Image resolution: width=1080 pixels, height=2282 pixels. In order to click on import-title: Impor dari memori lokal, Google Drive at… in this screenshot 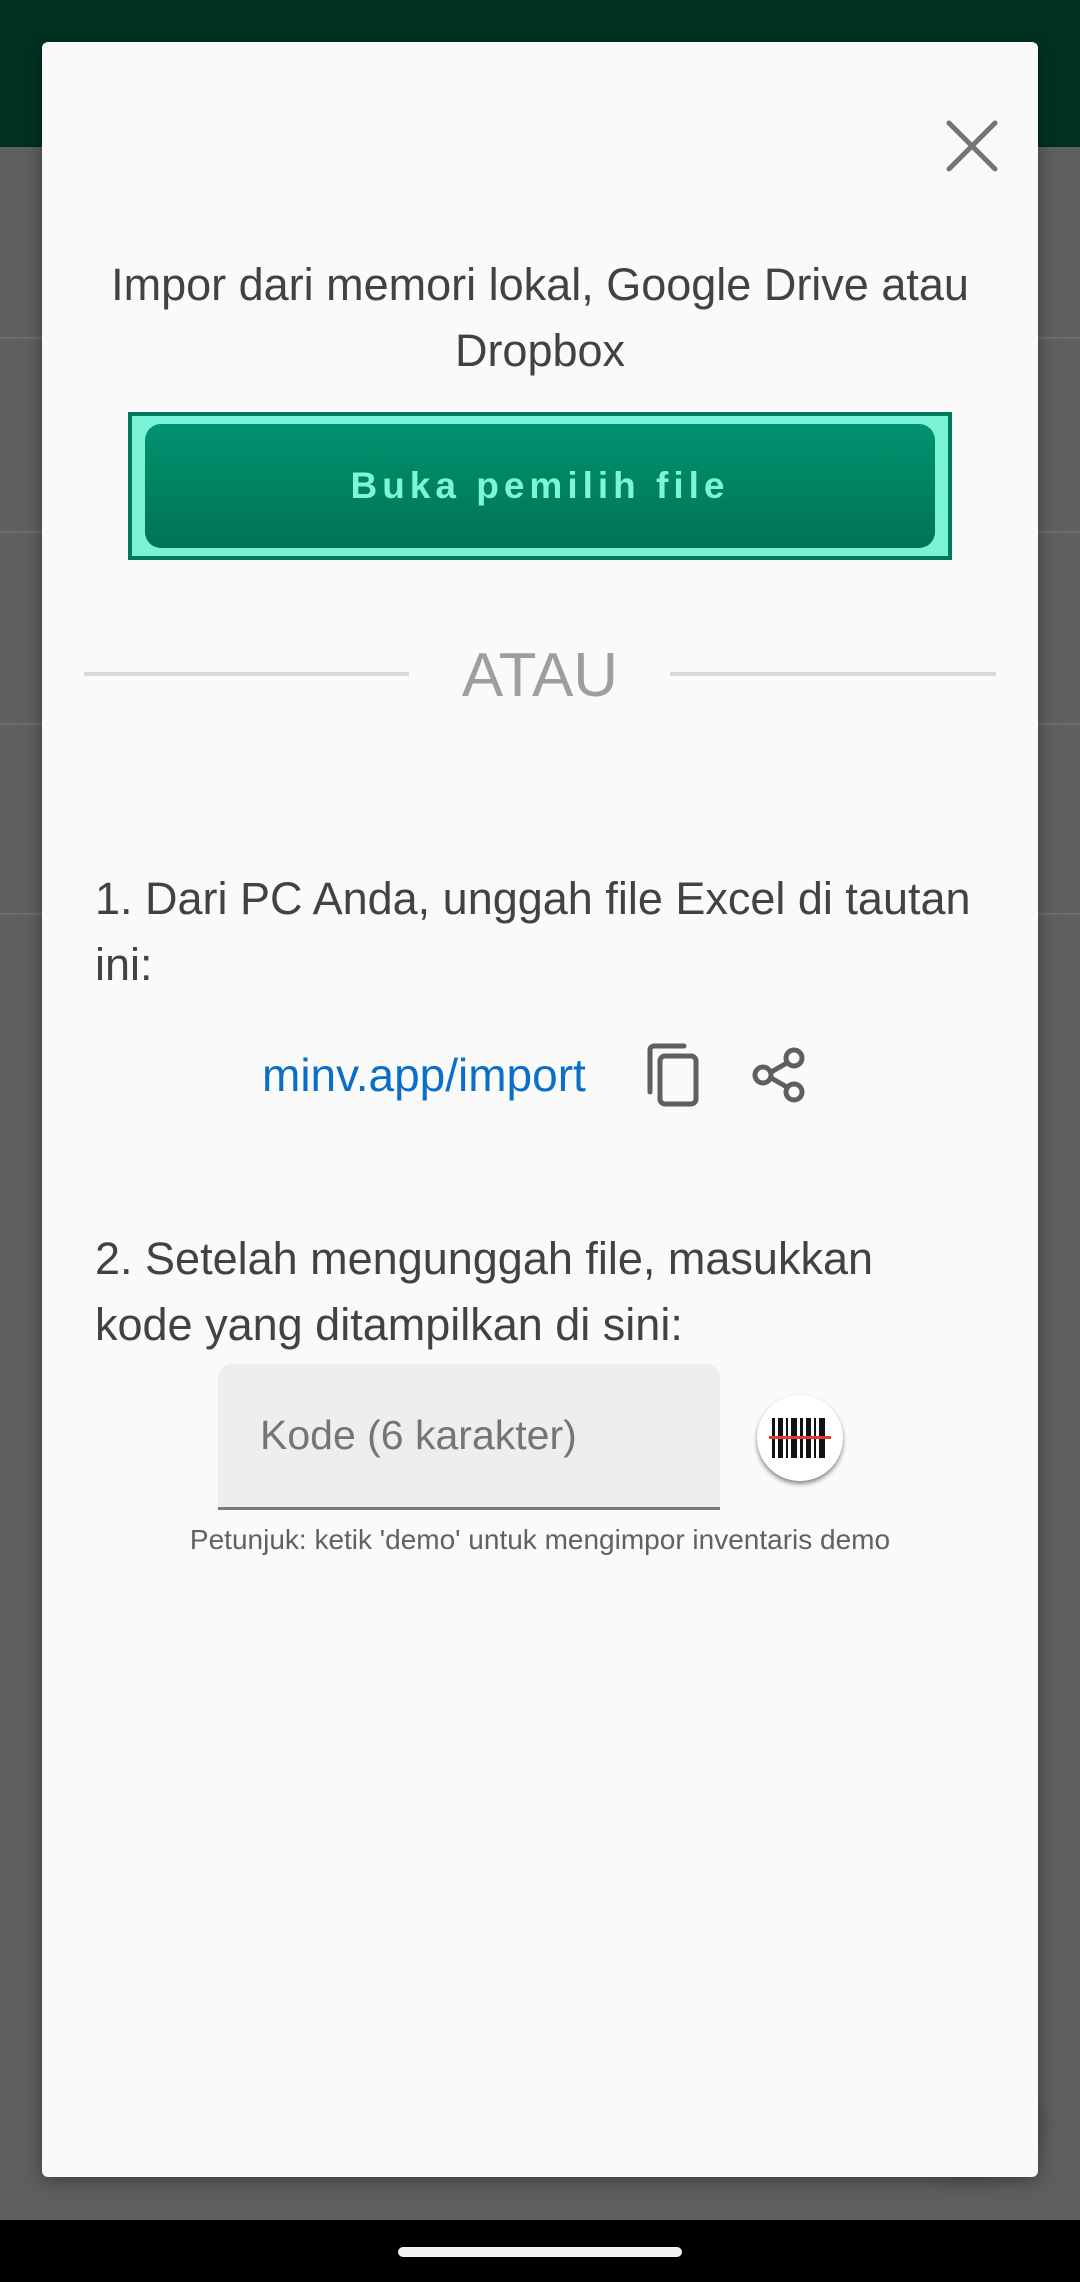, I will do `click(540, 317)`.